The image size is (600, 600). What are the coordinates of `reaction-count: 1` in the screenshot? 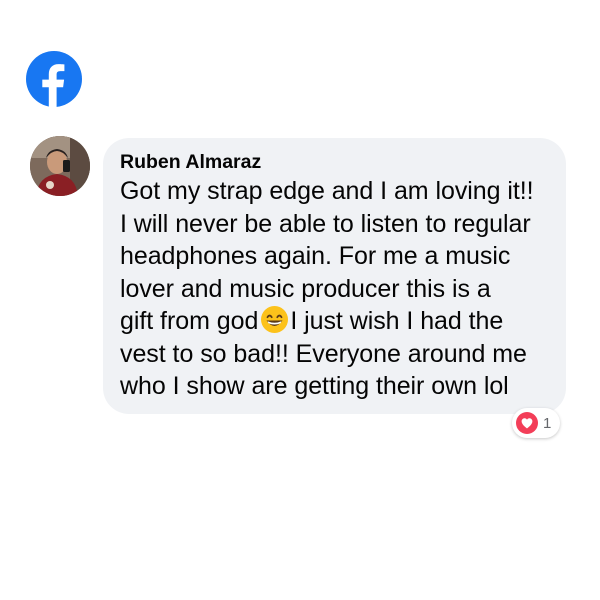 It's located at (547, 423).